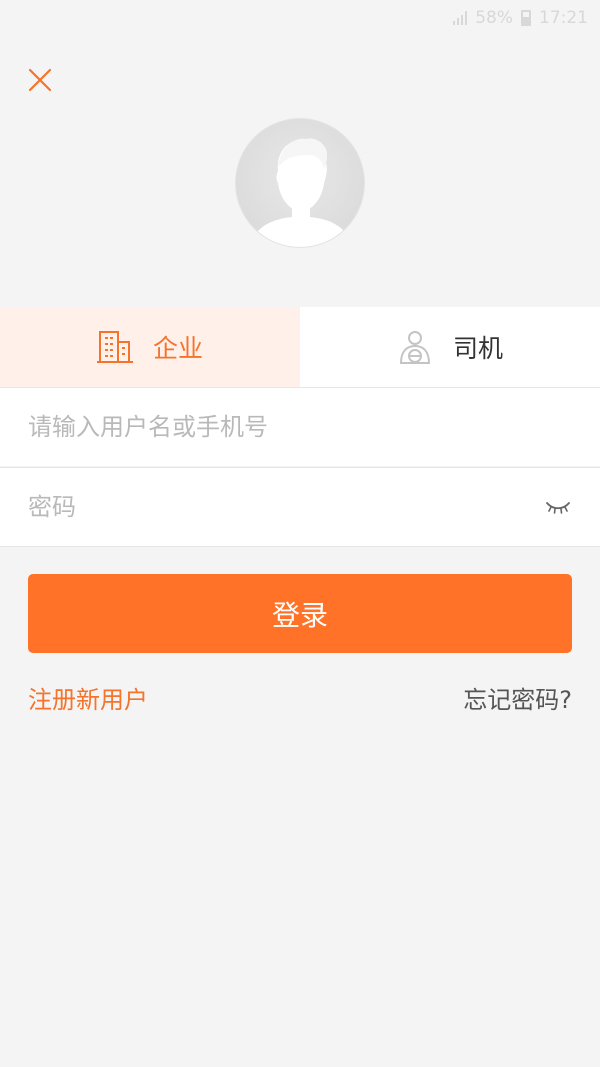  Describe the element at coordinates (300, 18) in the screenshot. I see `status-bar: 58% 17:21` at that location.